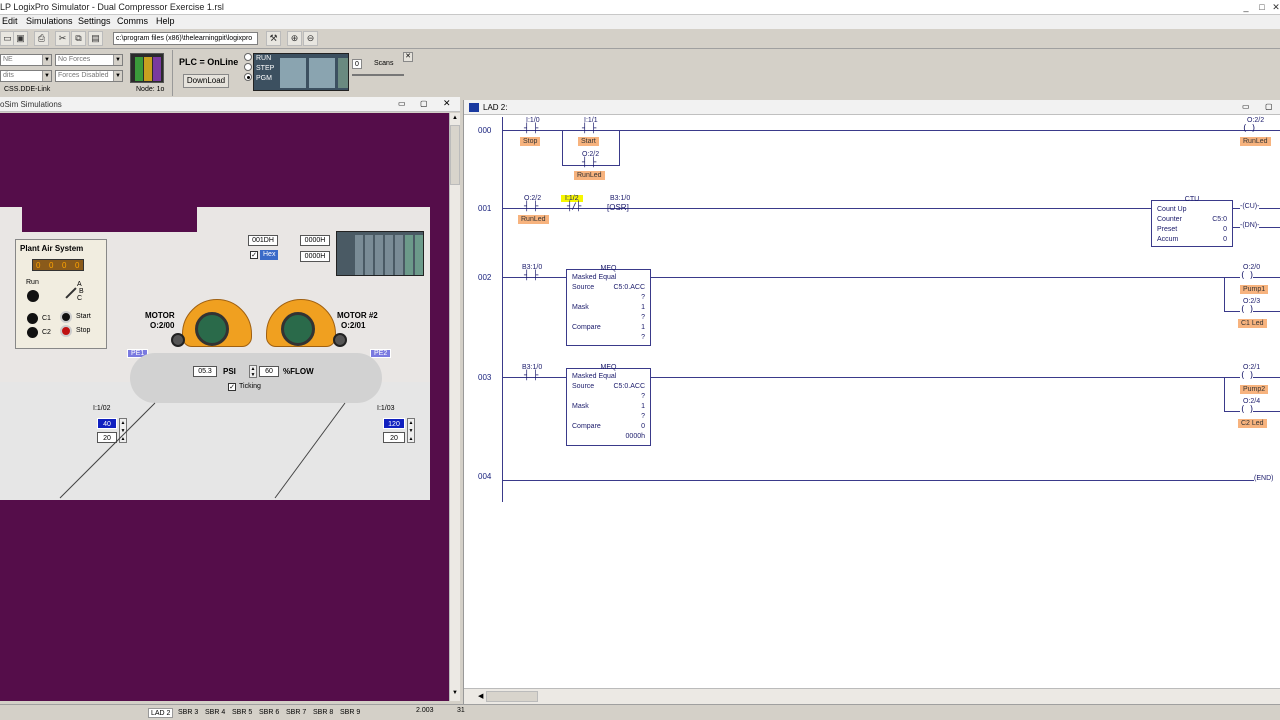 The height and width of the screenshot is (720, 1280). What do you see at coordinates (484, 130) in the screenshot?
I see `rung-number: 000` at bounding box center [484, 130].